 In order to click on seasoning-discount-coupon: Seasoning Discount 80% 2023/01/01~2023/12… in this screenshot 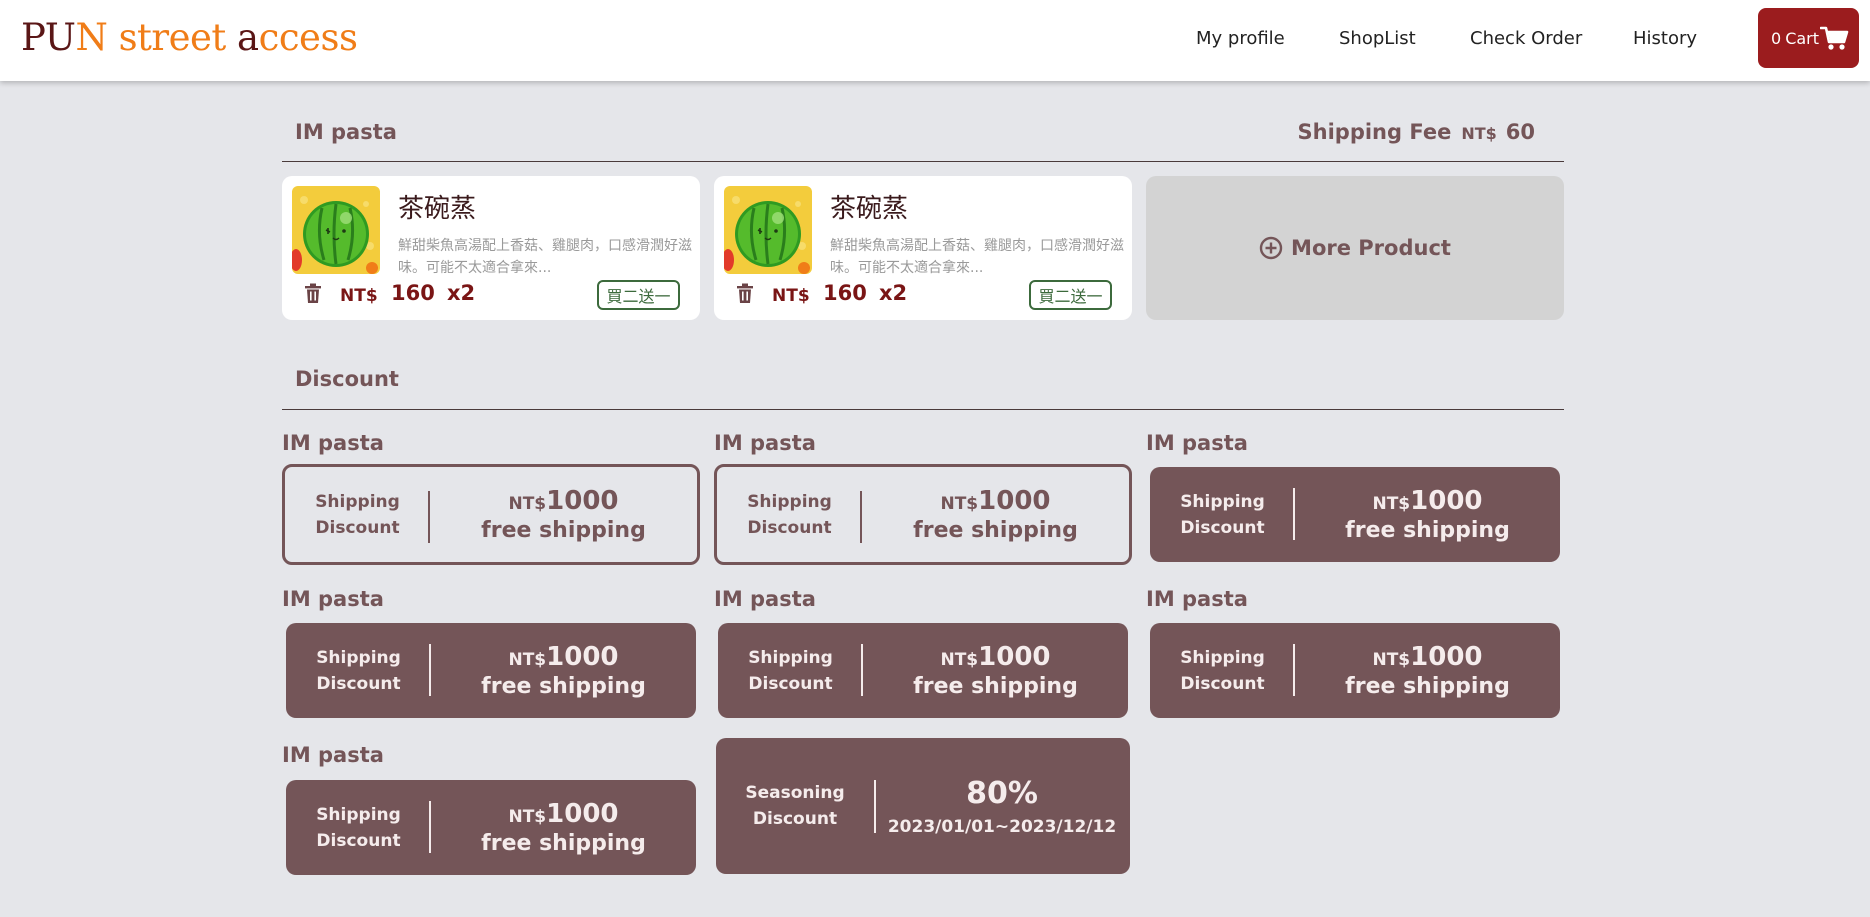, I will do `click(923, 806)`.